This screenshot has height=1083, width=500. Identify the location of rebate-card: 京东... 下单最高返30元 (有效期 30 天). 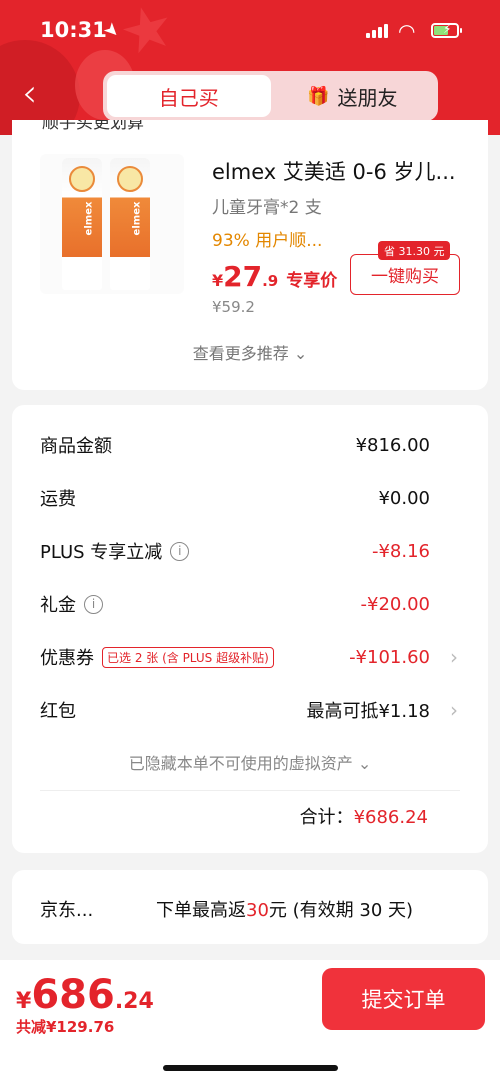
(250, 907).